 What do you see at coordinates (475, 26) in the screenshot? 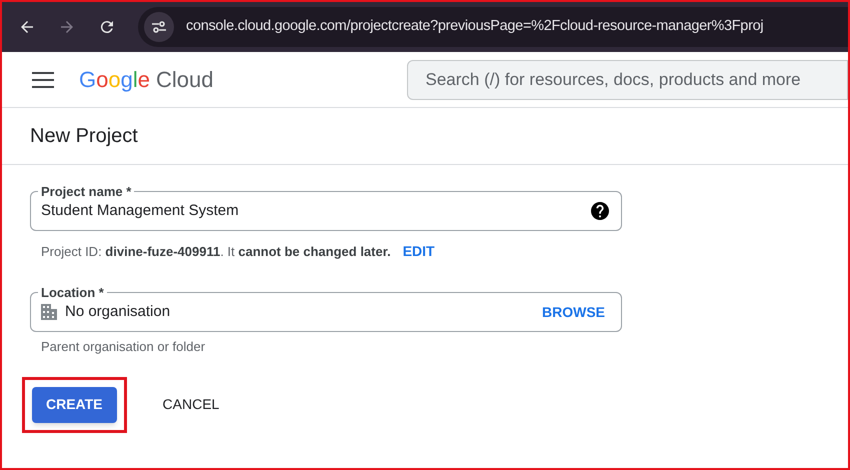
I see `url-text: console.cloud.google.com/projectcreate?previousPage=%2Fcloud-resource-manager%3Fproj` at bounding box center [475, 26].